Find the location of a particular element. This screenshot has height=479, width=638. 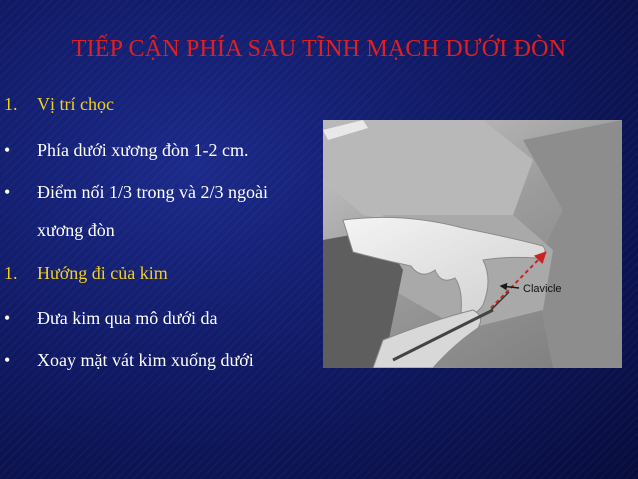

bullet-item: • Đưa kim qua mô dưới da is located at coordinates (111, 318).